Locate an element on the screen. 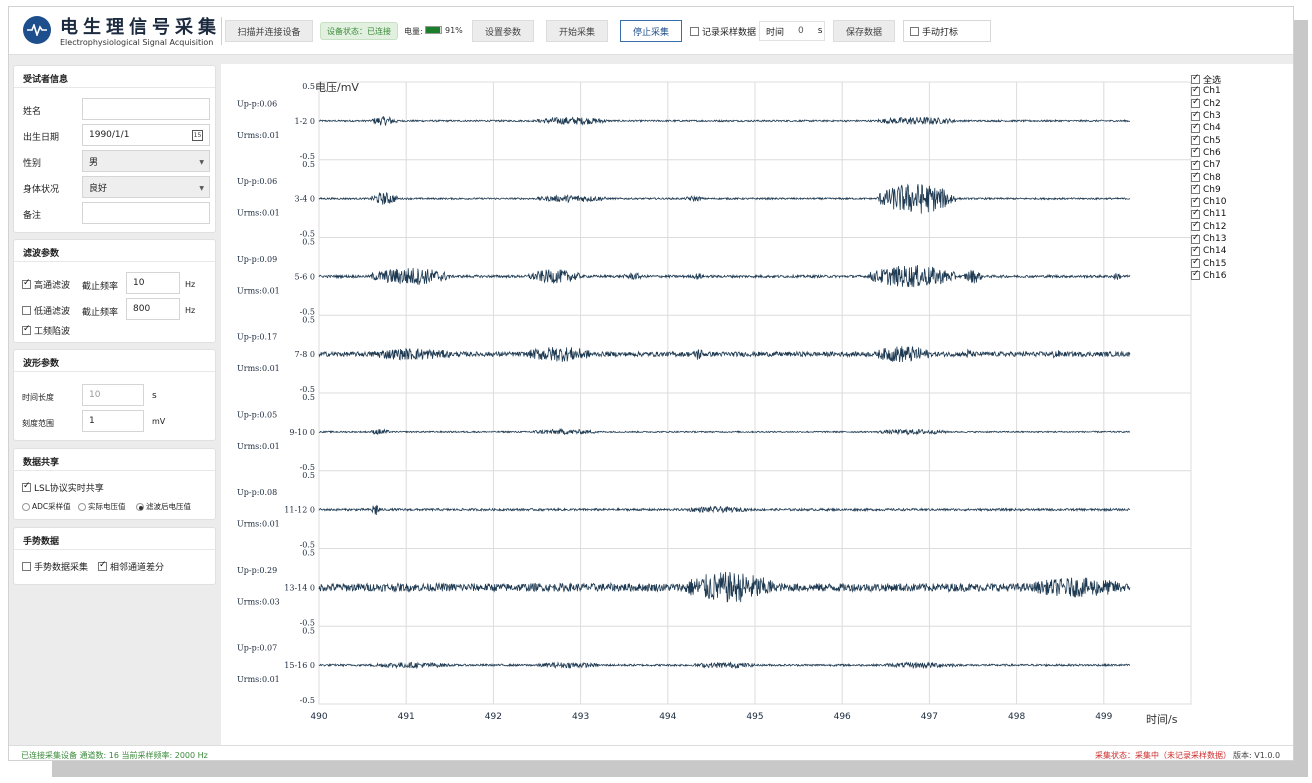 The image size is (1312, 783). legend-item-ch1: Ch1 is located at coordinates (1208, 91).